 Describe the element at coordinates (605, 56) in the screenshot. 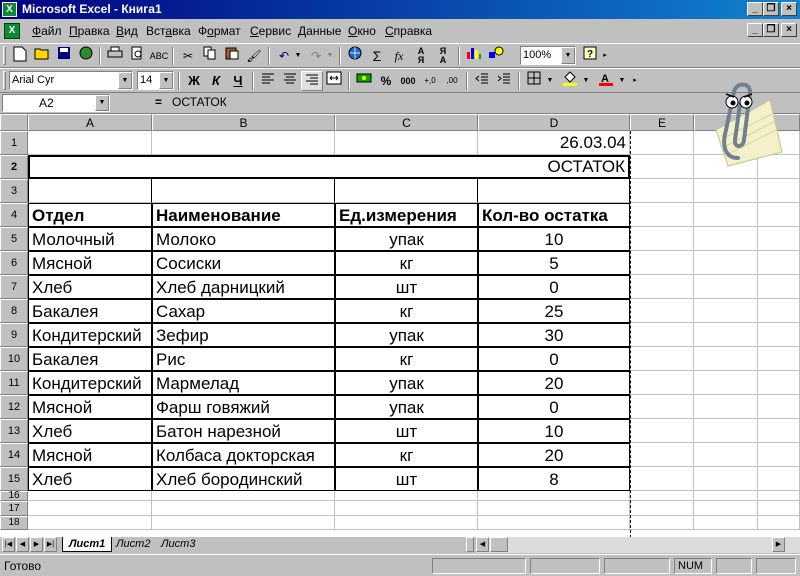

I see `more-buttons-icon: ▸` at that location.